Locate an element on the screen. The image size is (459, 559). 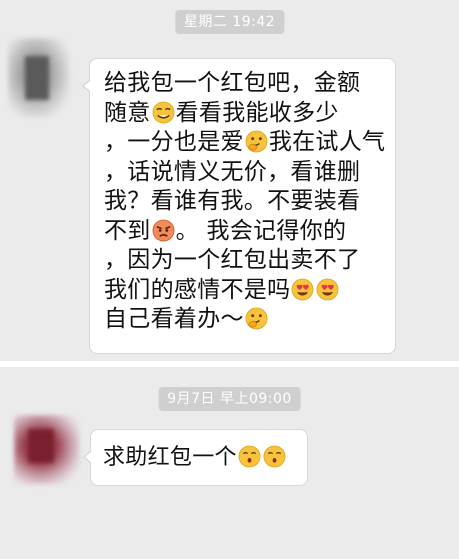
message-line: 随意 看看我能收多少 is located at coordinates (221, 112).